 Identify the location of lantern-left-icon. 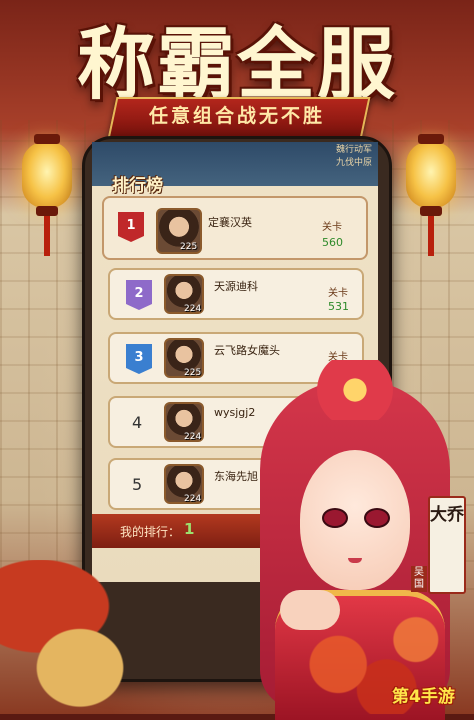
(47, 175).